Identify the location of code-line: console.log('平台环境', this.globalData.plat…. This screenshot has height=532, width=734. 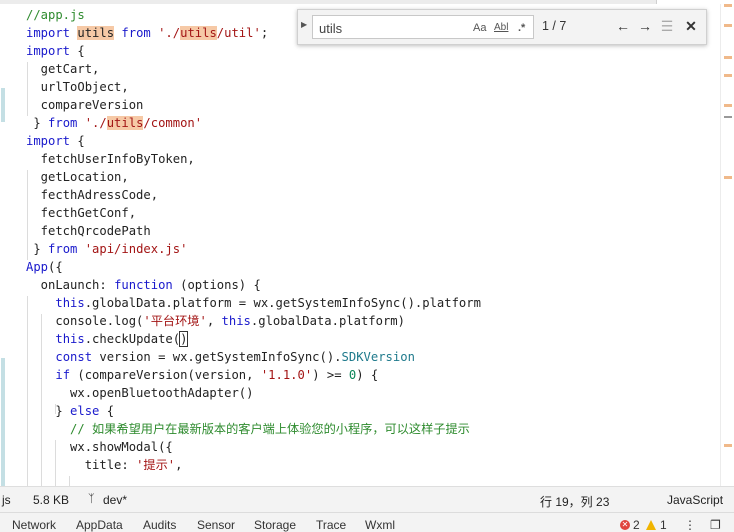
(215, 321).